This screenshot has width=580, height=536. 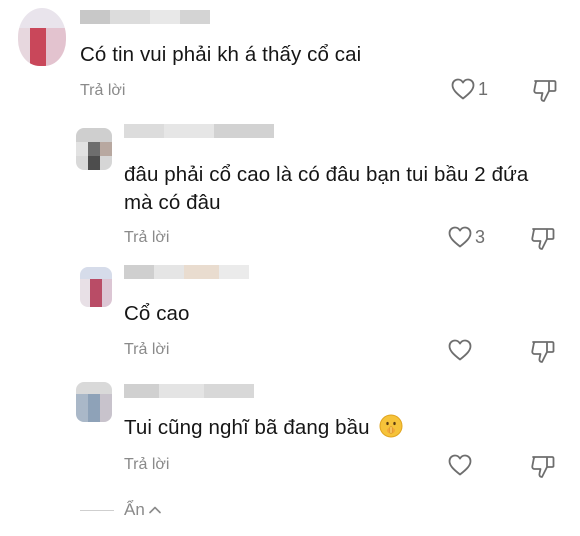 What do you see at coordinates (391, 426) in the screenshot?
I see `shushing-face-emoji` at bounding box center [391, 426].